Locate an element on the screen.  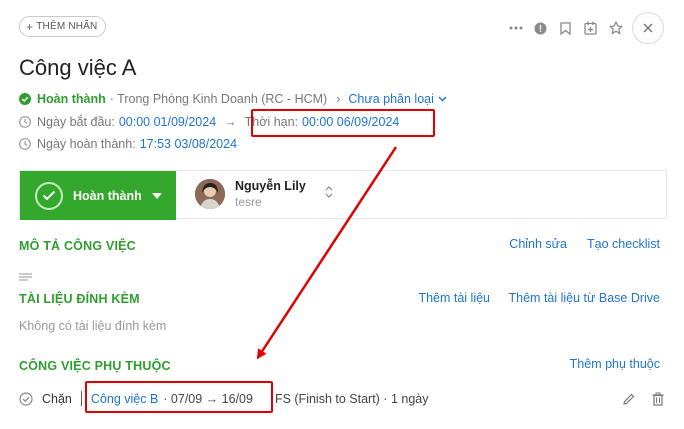
assignee: Nguyễn Lily tesre is located at coordinates (250, 194).